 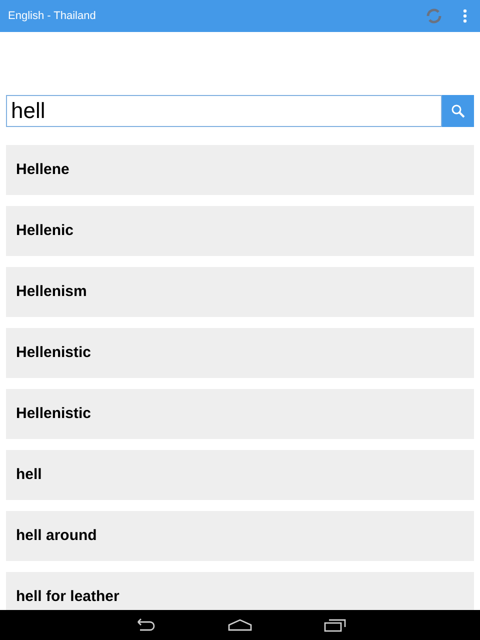 What do you see at coordinates (240, 292) in the screenshot?
I see `result-item: Hellenism` at bounding box center [240, 292].